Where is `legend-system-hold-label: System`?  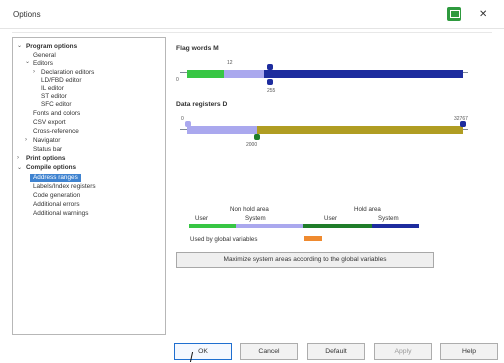 legend-system-hold-label: System is located at coordinates (388, 218).